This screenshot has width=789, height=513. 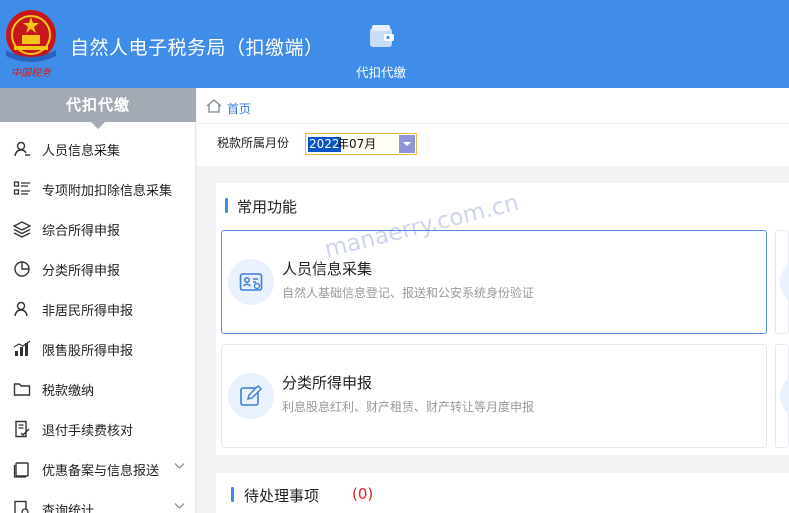 I want to click on card-description: 利息股息红利、财产租赁、财产转让等月度申报, so click(x=408, y=407).